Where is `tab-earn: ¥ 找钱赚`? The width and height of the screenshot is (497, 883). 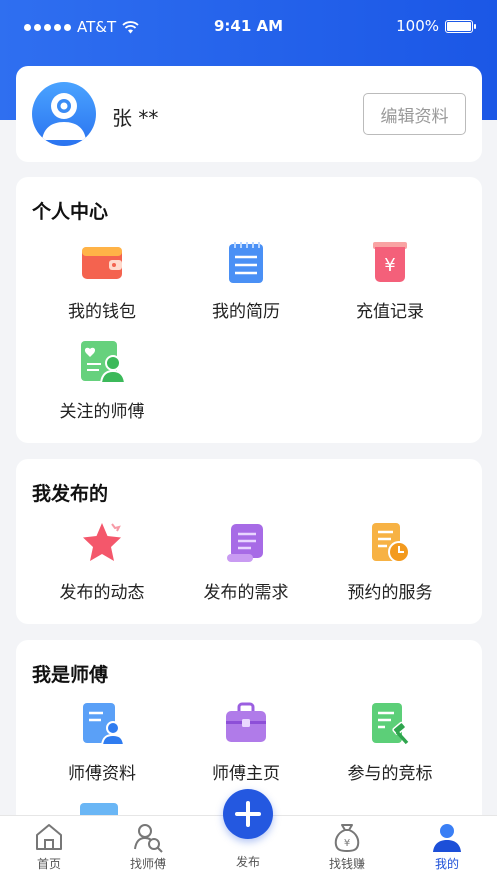
tab-earn: ¥ 找钱赚 is located at coordinates (347, 844).